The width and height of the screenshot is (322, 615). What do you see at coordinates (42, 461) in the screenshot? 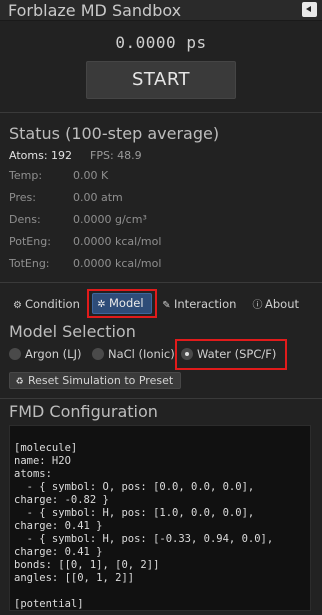
I see `config-line: name: H2O` at bounding box center [42, 461].